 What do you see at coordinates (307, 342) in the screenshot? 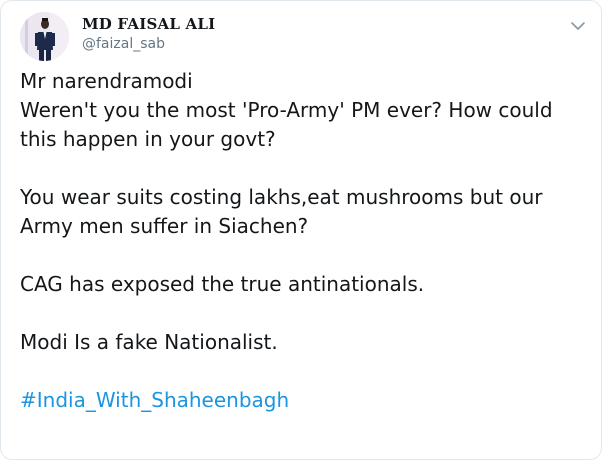
I see `tweet-paragraph: Modi Is a fake Nationalist.` at bounding box center [307, 342].